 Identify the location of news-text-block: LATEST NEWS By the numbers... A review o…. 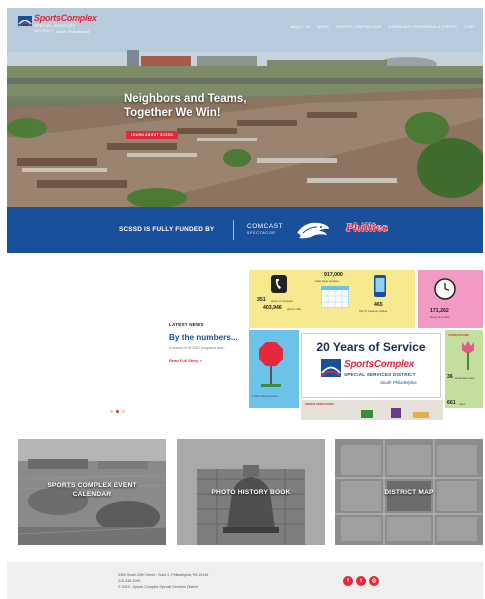
(210, 342).